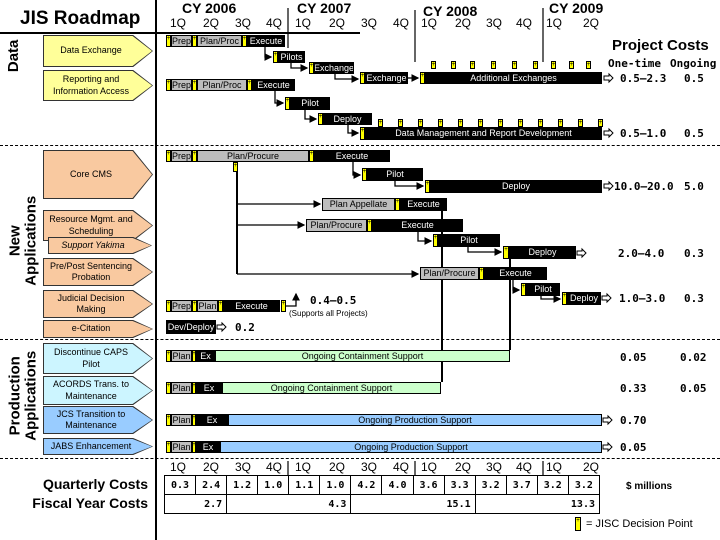 Image resolution: width=720 pixels, height=540 pixels. What do you see at coordinates (98, 420) in the screenshot?
I see `project-label-10: JCS Transition to Maintenance` at bounding box center [98, 420].